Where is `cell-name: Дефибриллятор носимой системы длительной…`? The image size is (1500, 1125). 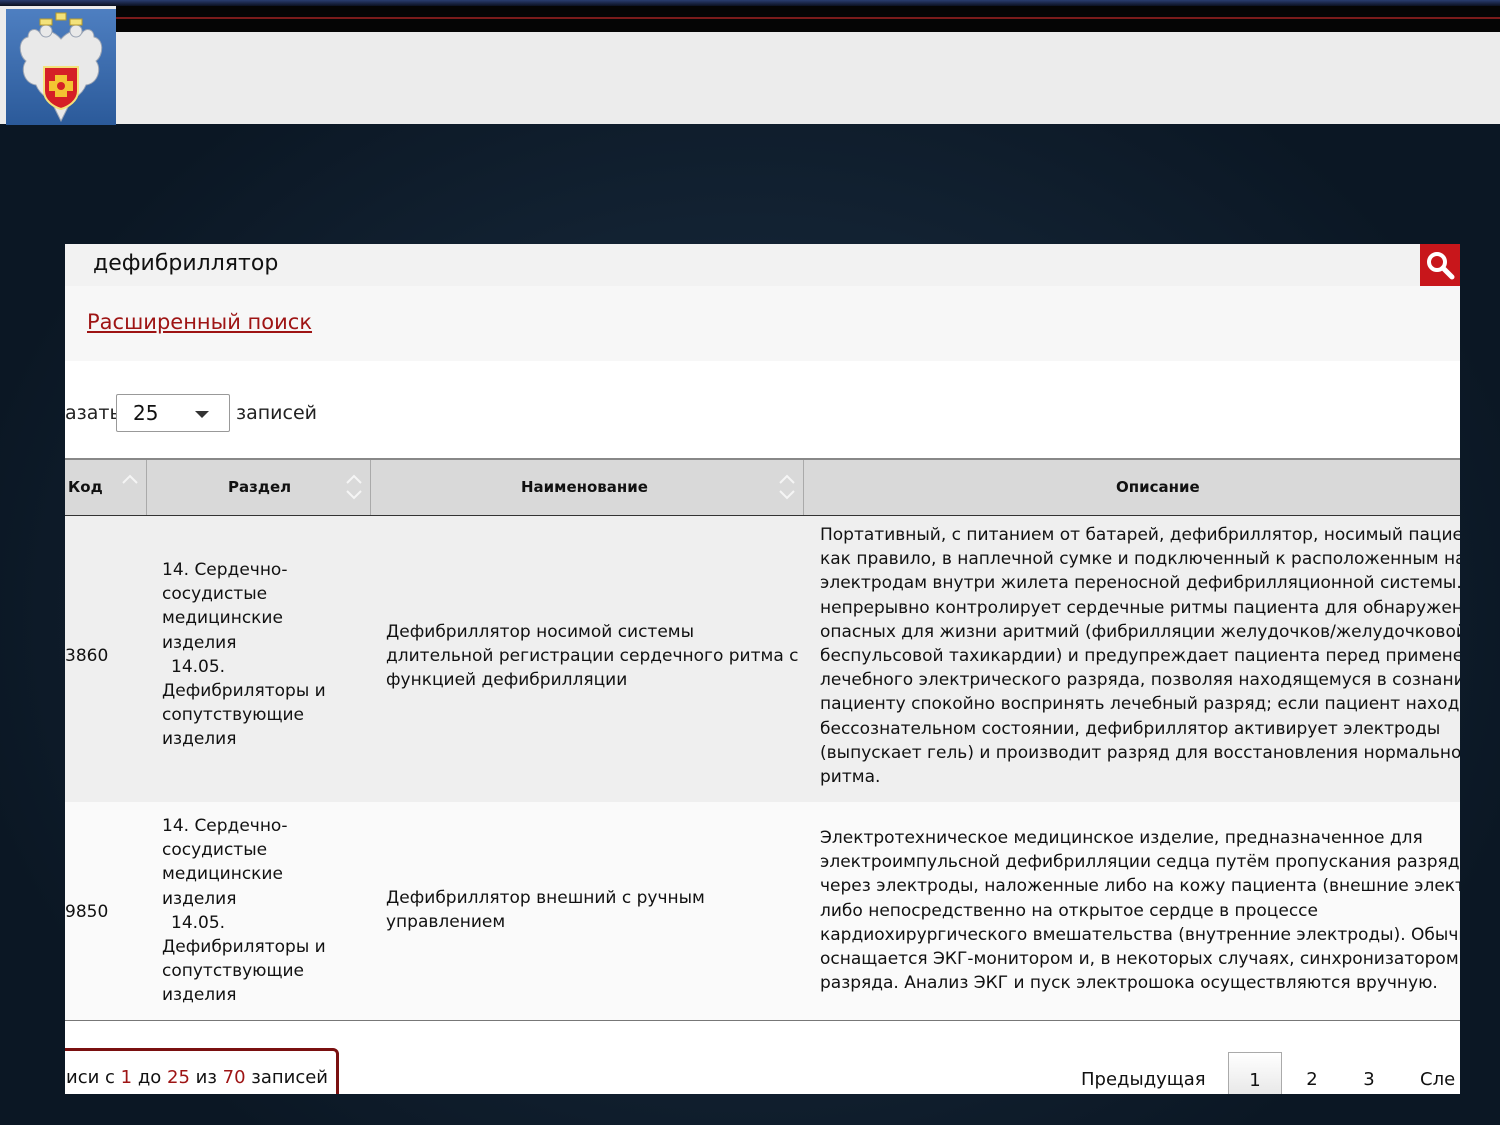 cell-name: Дефибриллятор носимой системы длительной… is located at coordinates (592, 656).